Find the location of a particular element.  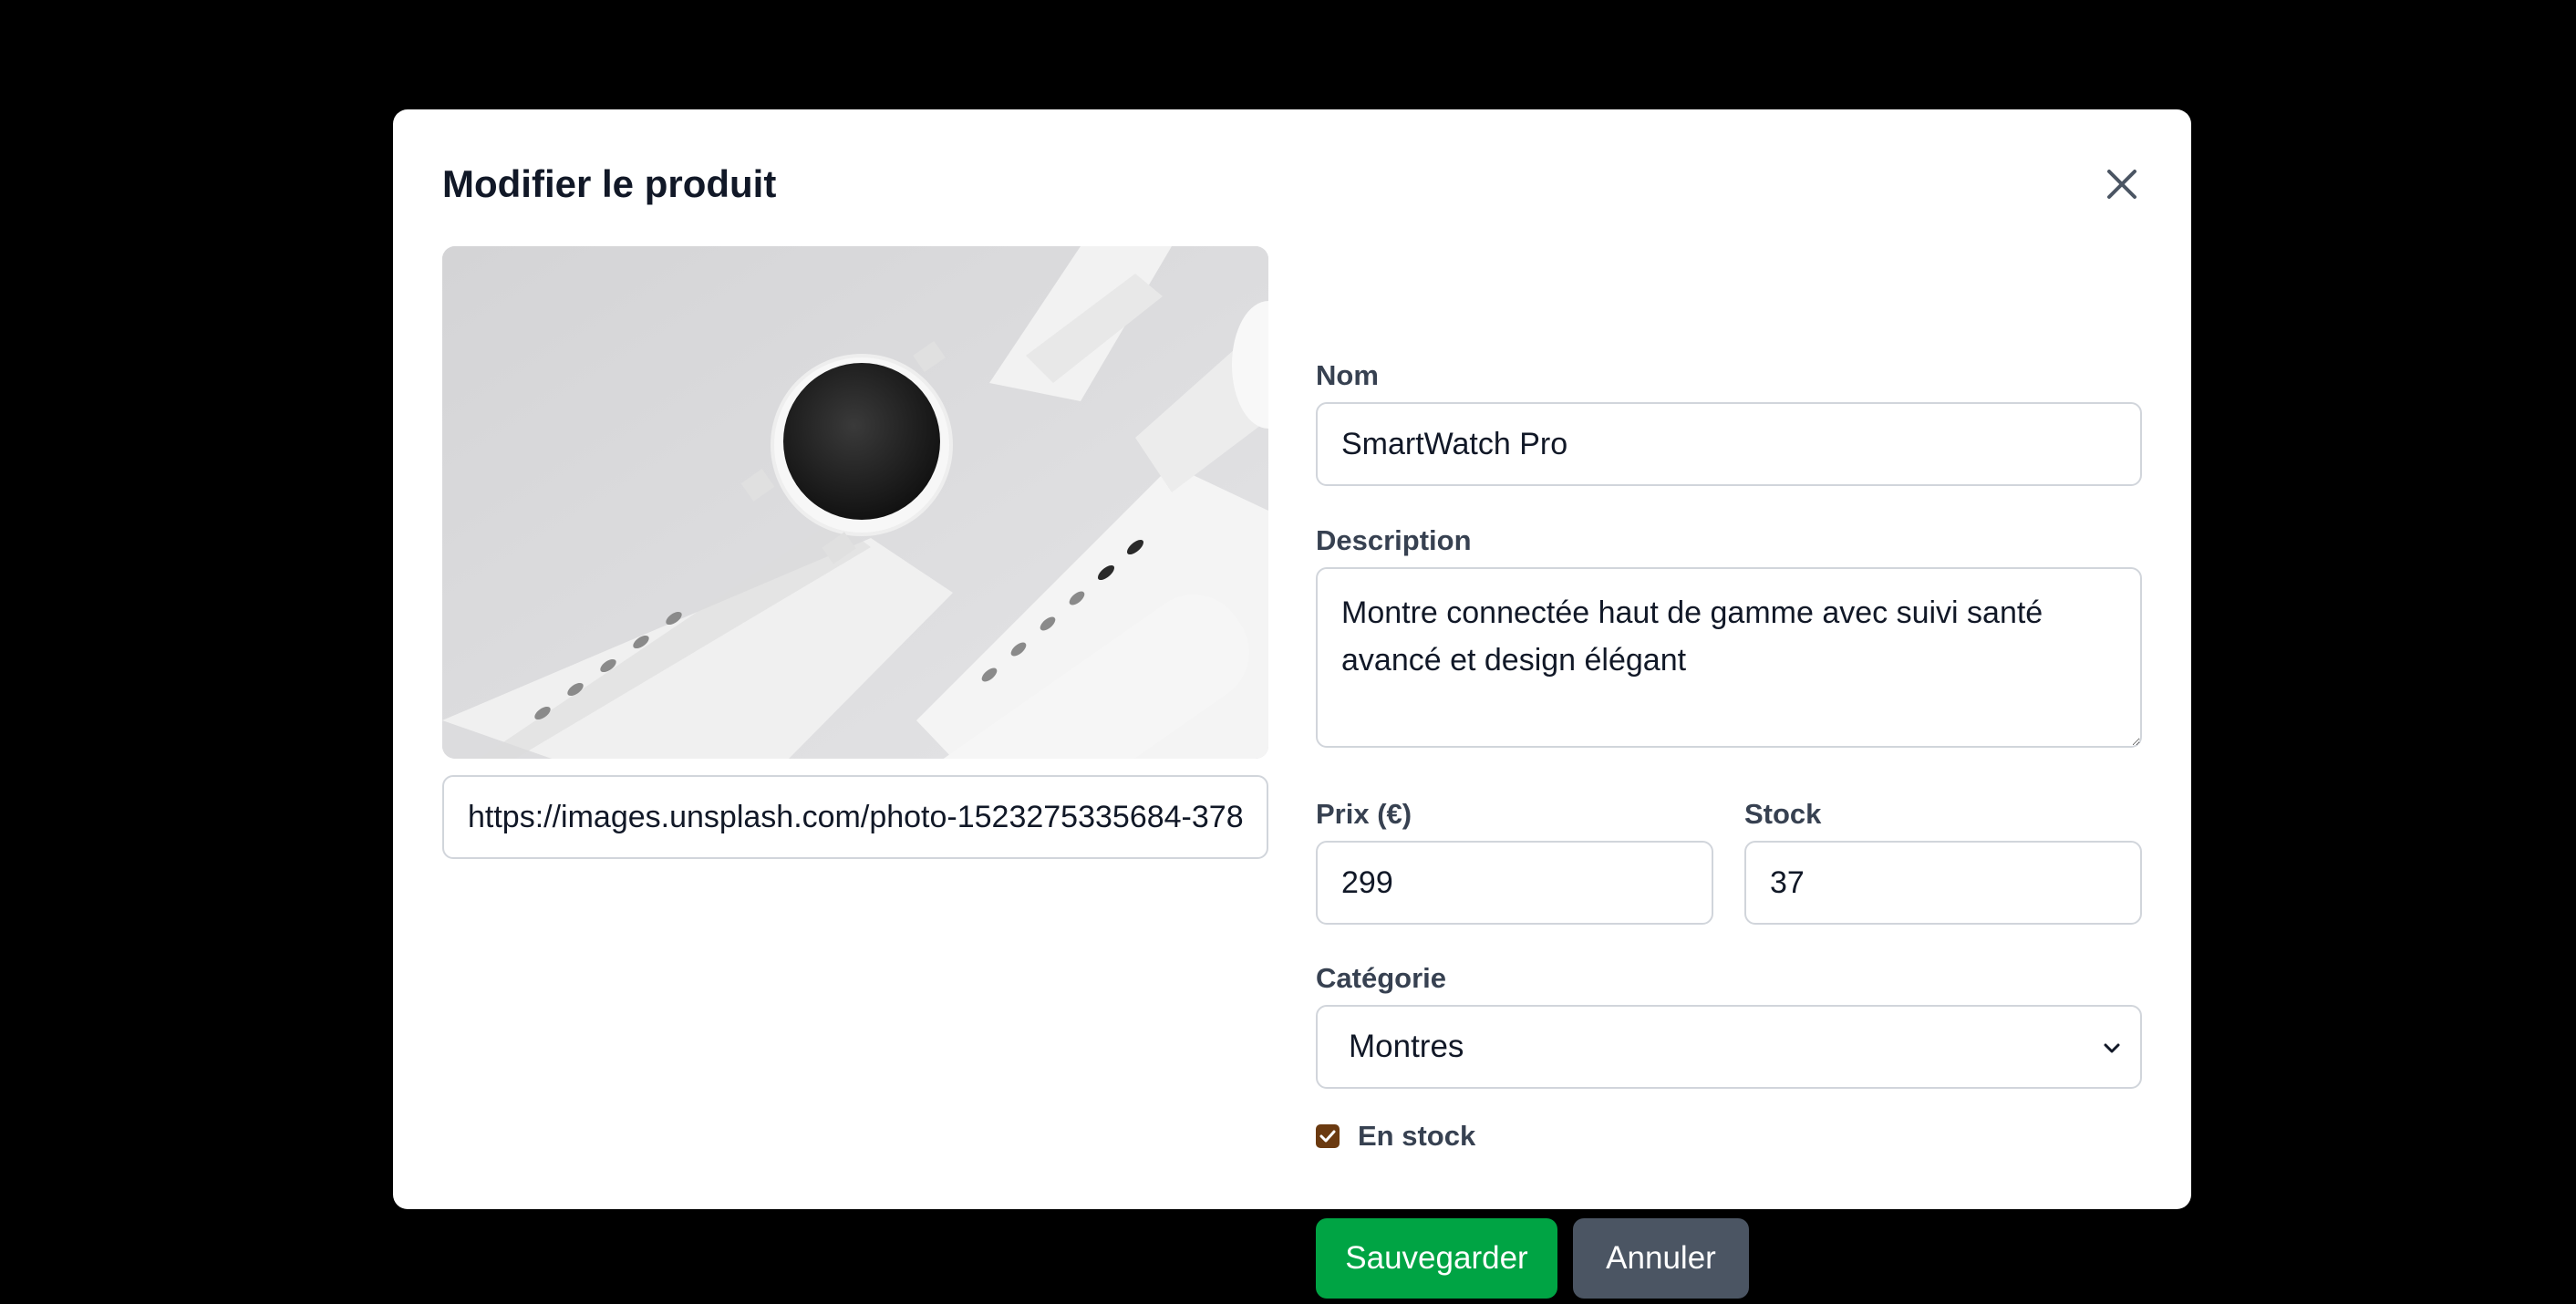

name-input is located at coordinates (1729, 444).